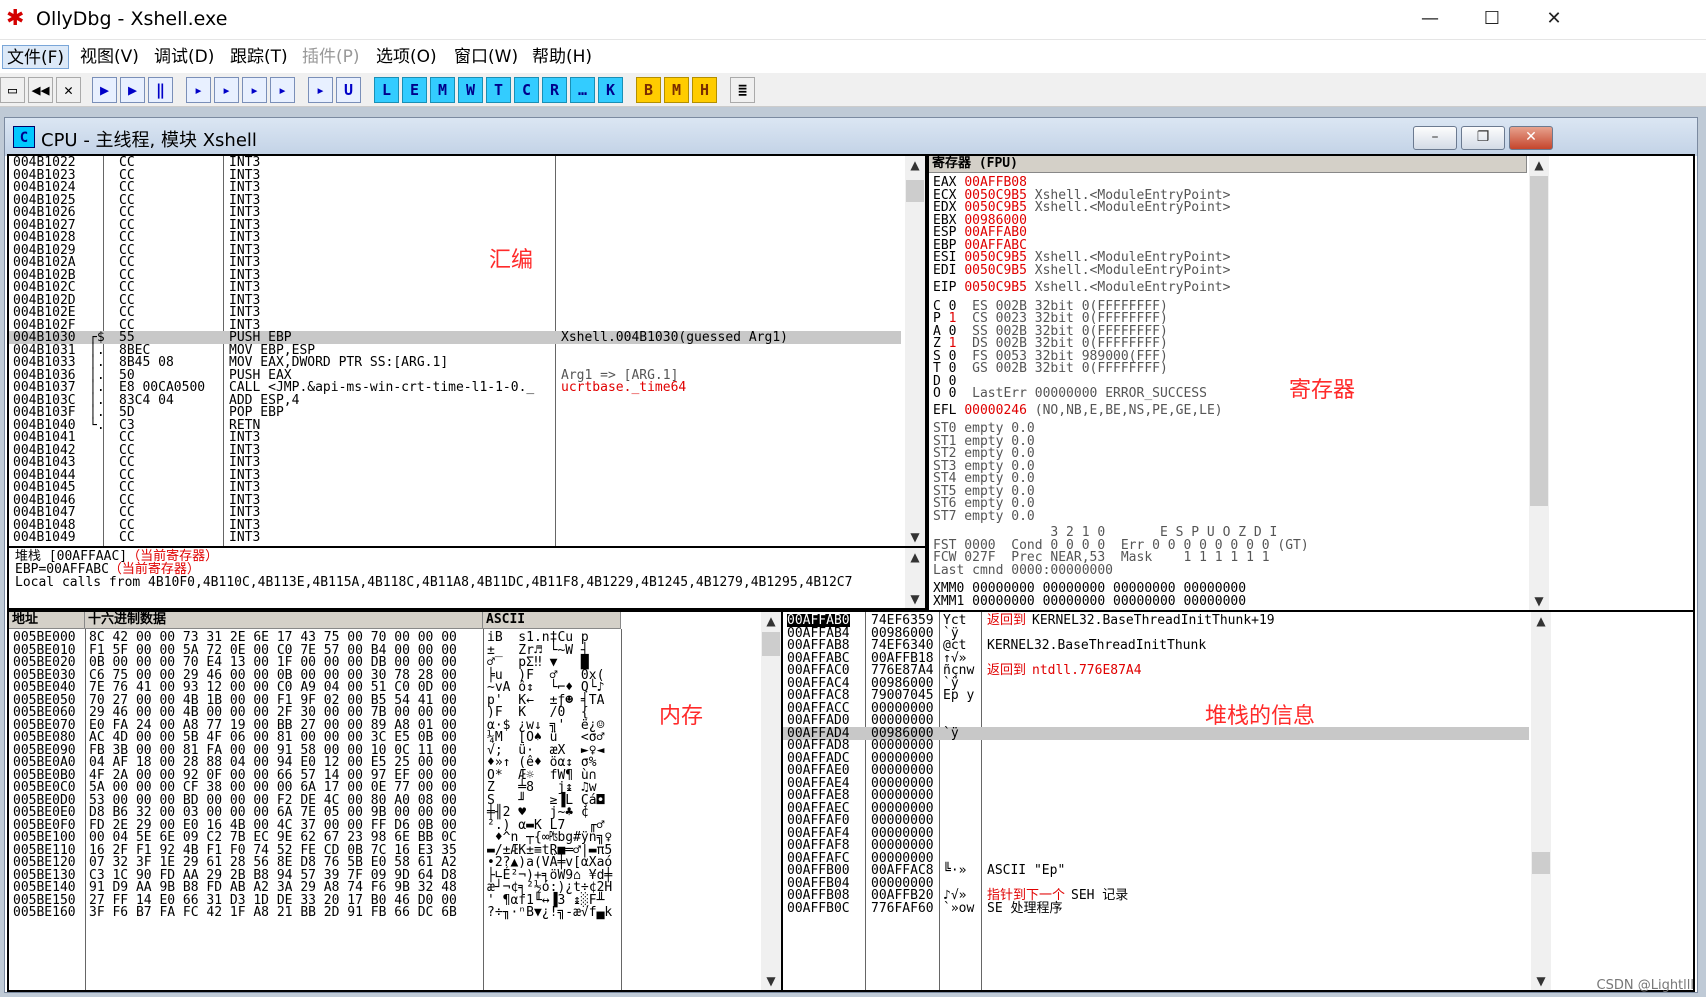 This screenshot has height=997, width=1706. I want to click on disasm-row: 004B102A CC INT3, so click(455, 262).